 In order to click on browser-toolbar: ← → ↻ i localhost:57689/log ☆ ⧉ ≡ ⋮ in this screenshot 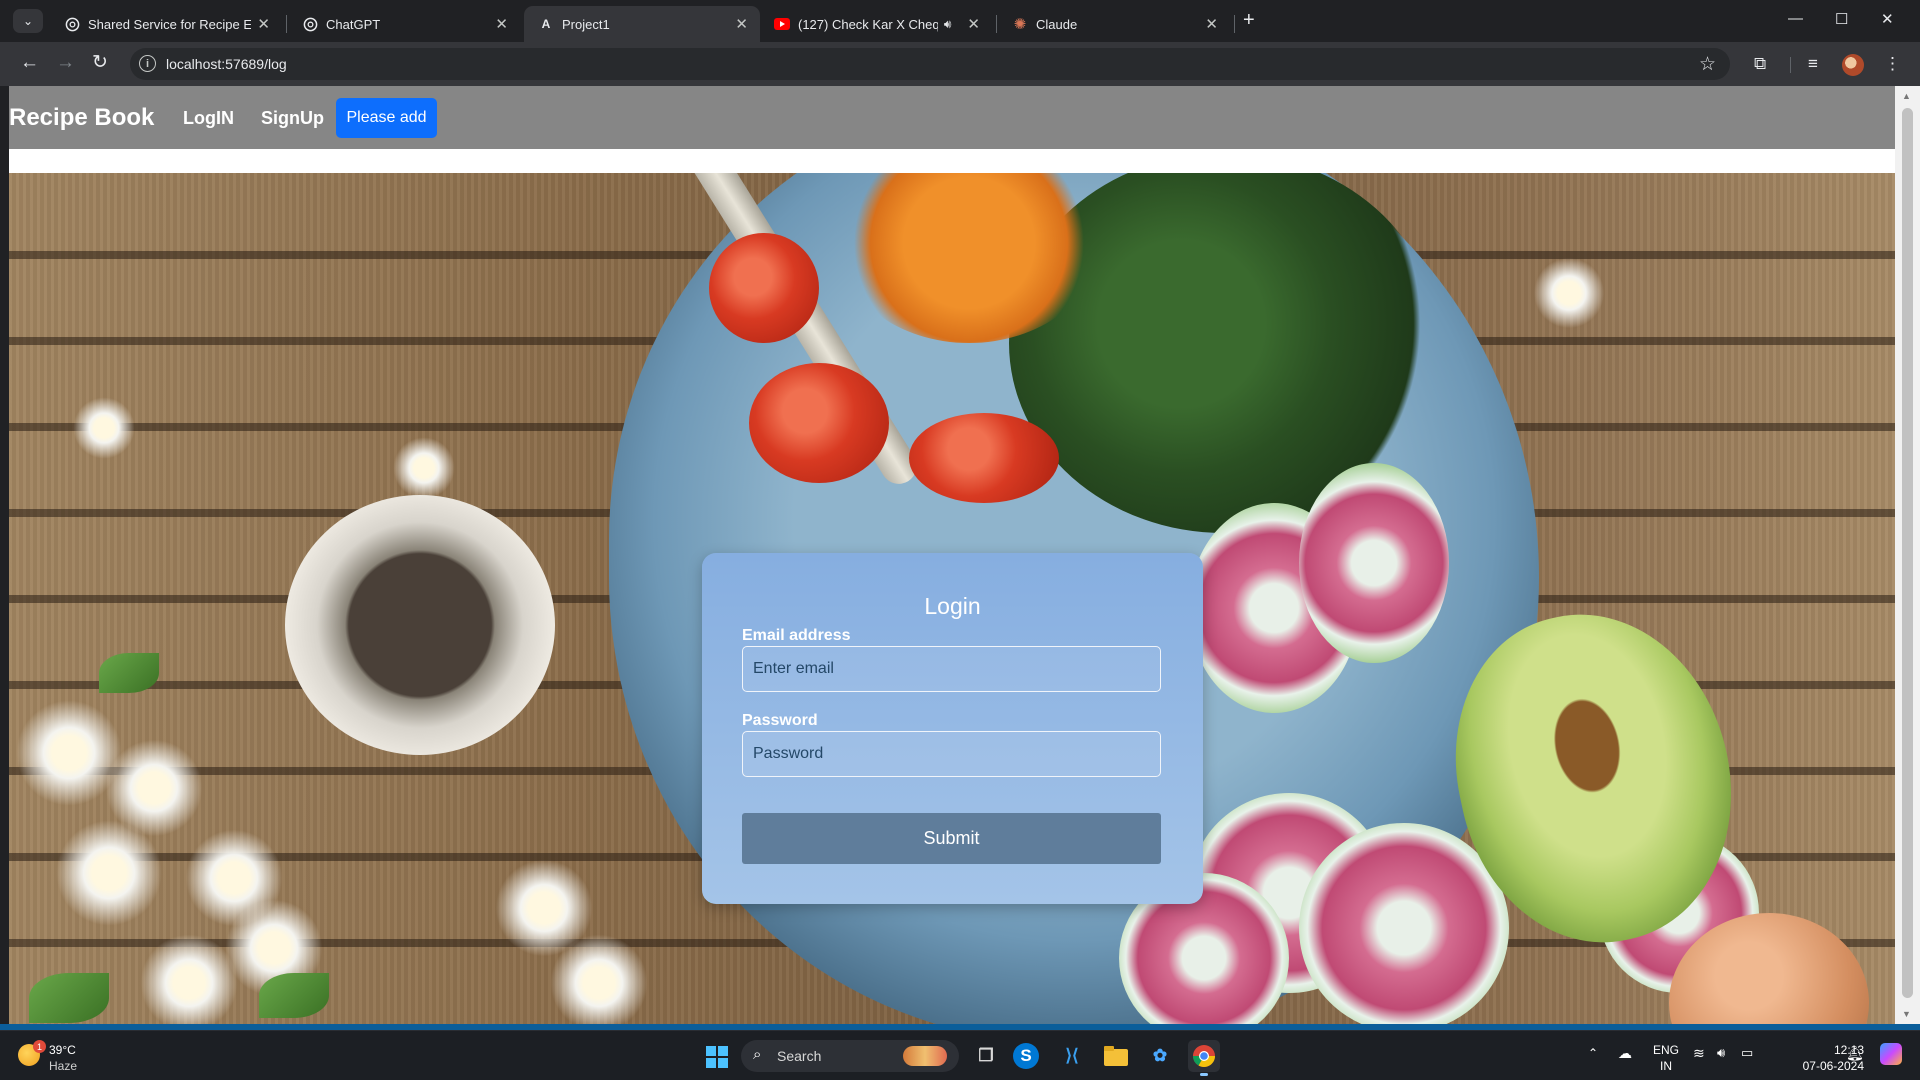, I will do `click(960, 64)`.